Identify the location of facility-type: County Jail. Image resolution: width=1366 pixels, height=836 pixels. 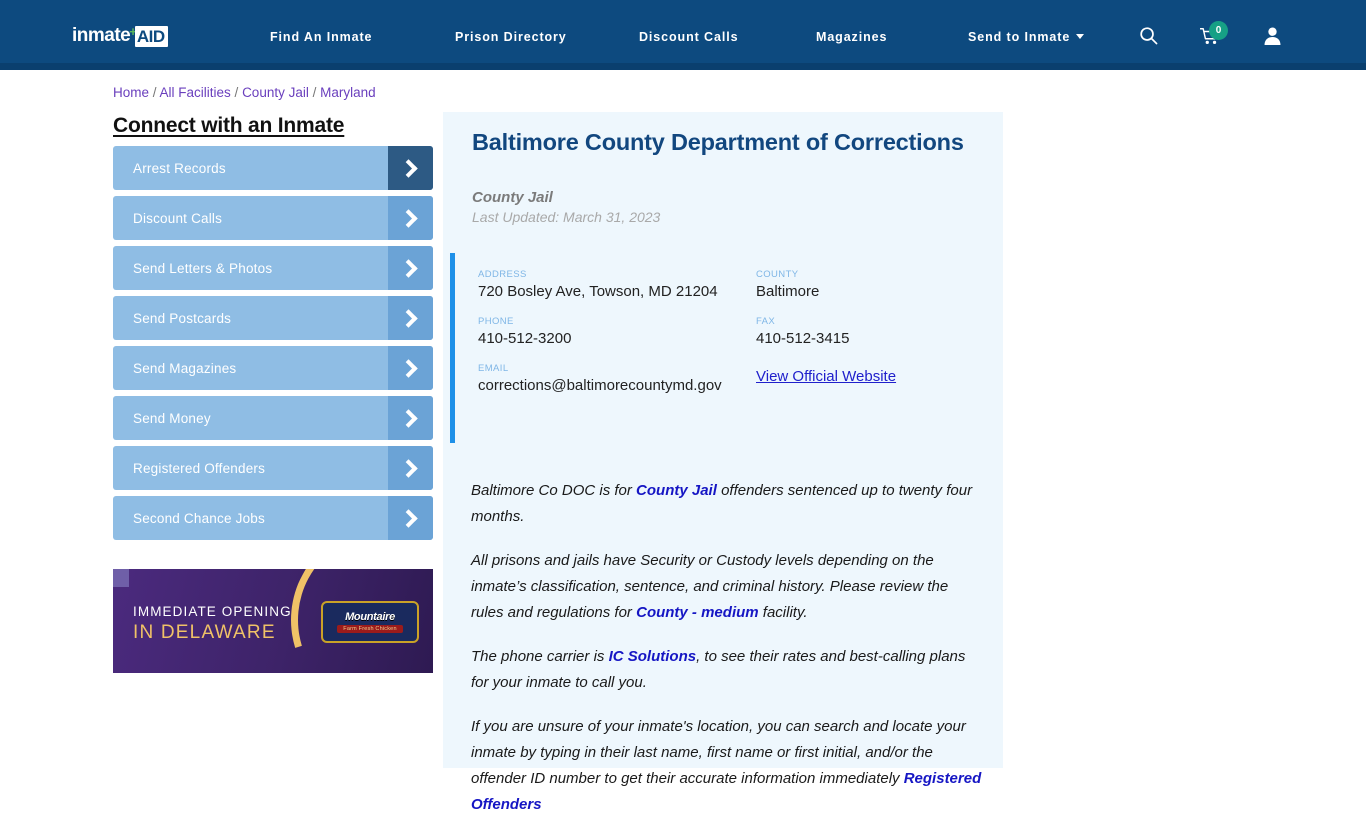
(512, 197).